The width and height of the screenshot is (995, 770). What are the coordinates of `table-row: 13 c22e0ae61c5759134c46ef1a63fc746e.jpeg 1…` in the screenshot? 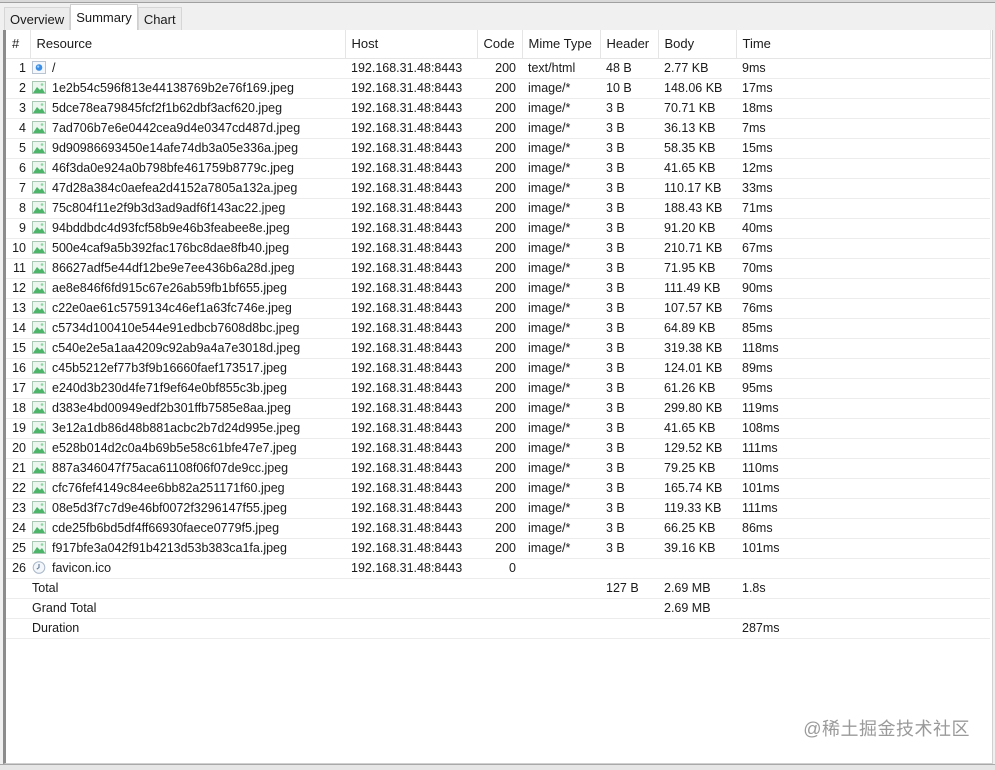 It's located at (498, 308).